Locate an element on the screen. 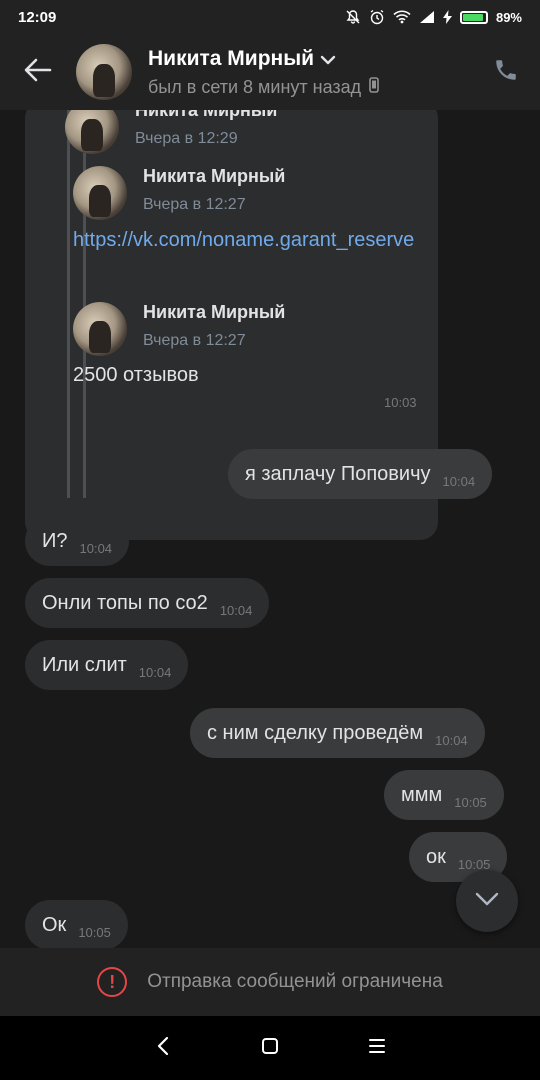 Image resolution: width=540 pixels, height=1080 pixels. messaging-restricted-banner: ! Отправка сообщений ограничена is located at coordinates (270, 982).